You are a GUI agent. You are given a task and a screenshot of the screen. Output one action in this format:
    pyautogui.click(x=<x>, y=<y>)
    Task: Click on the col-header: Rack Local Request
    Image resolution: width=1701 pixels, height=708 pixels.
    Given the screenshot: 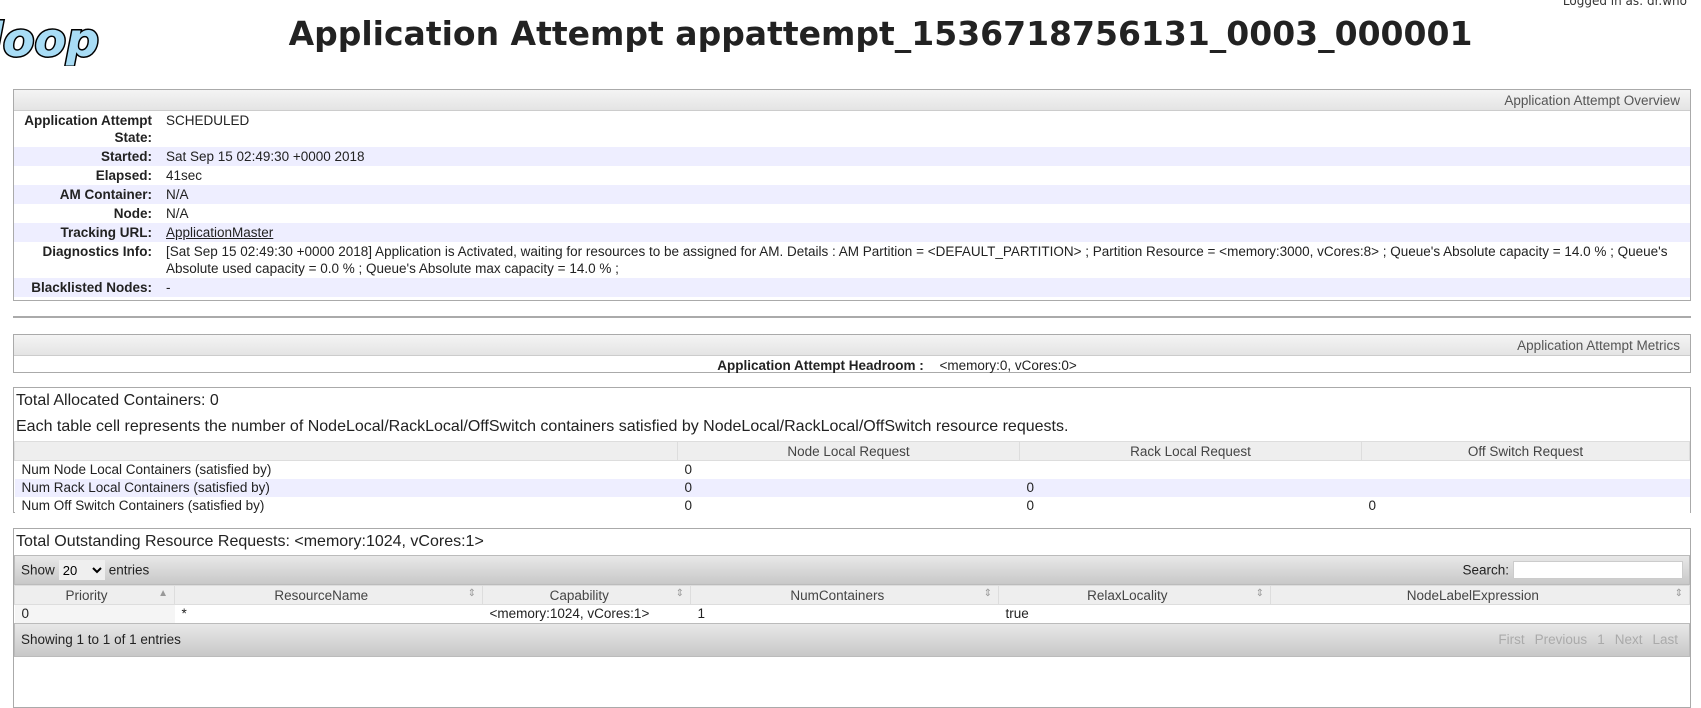 What is the action you would take?
    pyautogui.click(x=1190, y=451)
    